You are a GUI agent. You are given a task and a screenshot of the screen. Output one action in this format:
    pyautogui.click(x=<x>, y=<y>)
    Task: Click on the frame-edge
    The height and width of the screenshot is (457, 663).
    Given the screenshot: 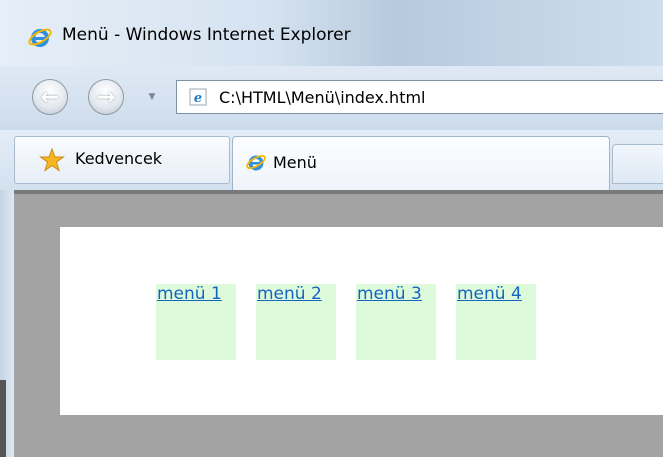 What is the action you would take?
    pyautogui.click(x=3, y=418)
    